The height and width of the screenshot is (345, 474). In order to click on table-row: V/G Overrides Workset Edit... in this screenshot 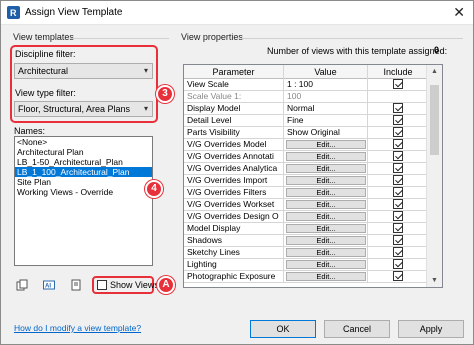, I will do `click(313, 205)`.